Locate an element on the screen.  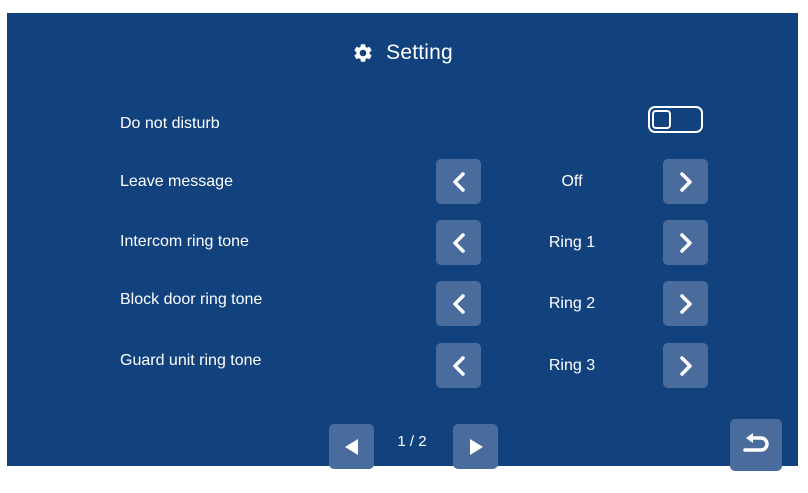
intercom-ring-tone-prev-button is located at coordinates (458, 242).